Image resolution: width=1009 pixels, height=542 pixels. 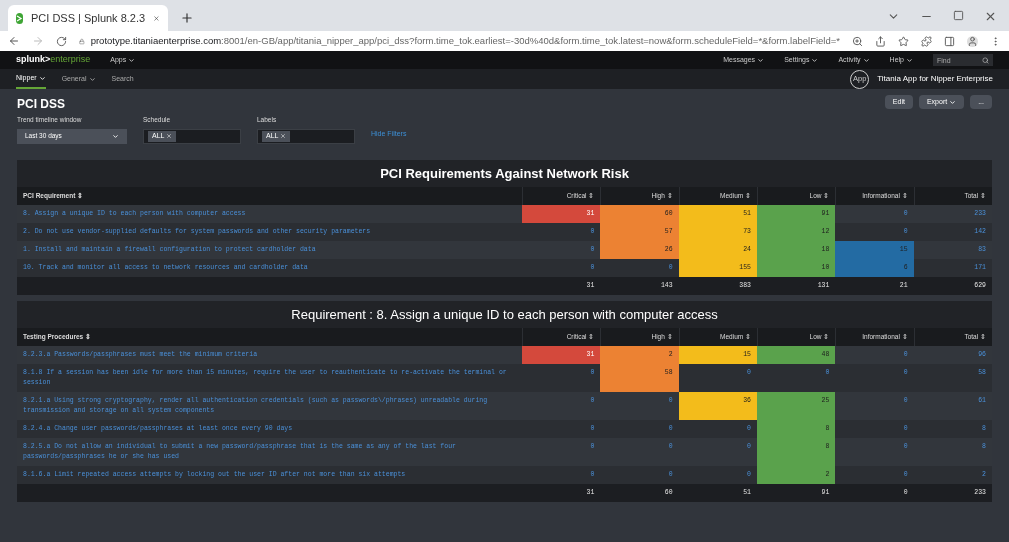 I want to click on tab-favicon-icon, so click(x=19, y=18).